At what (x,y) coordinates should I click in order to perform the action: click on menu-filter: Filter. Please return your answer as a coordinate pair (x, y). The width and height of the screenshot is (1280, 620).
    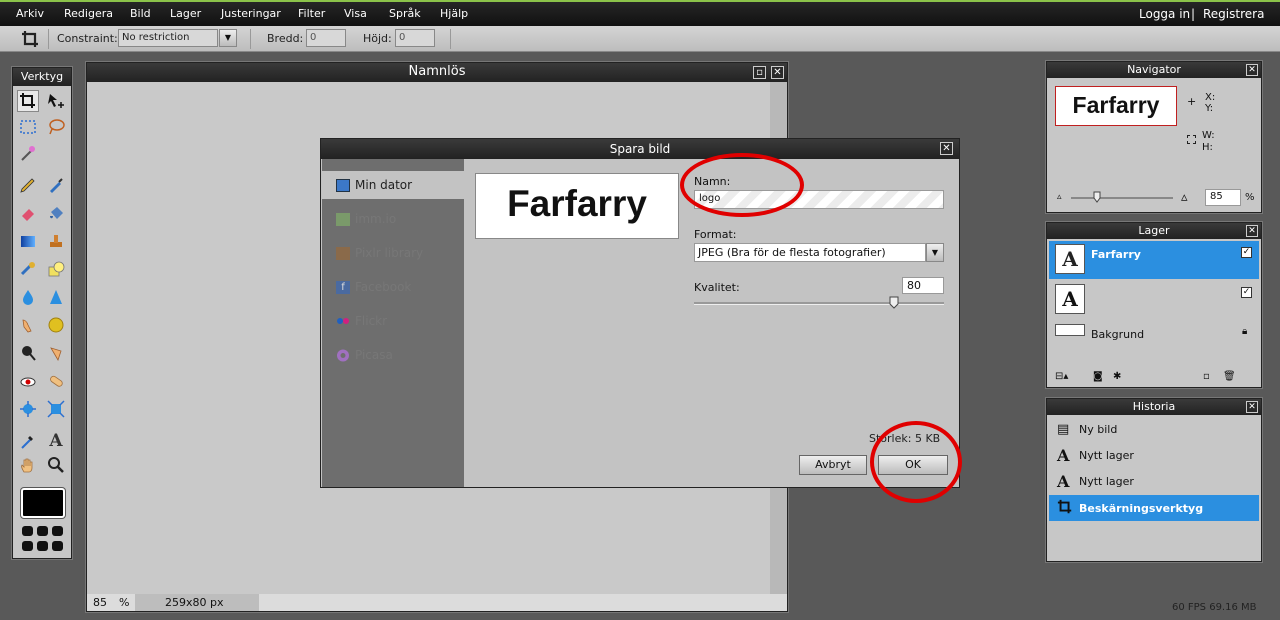
    Looking at the image, I should click on (311, 13).